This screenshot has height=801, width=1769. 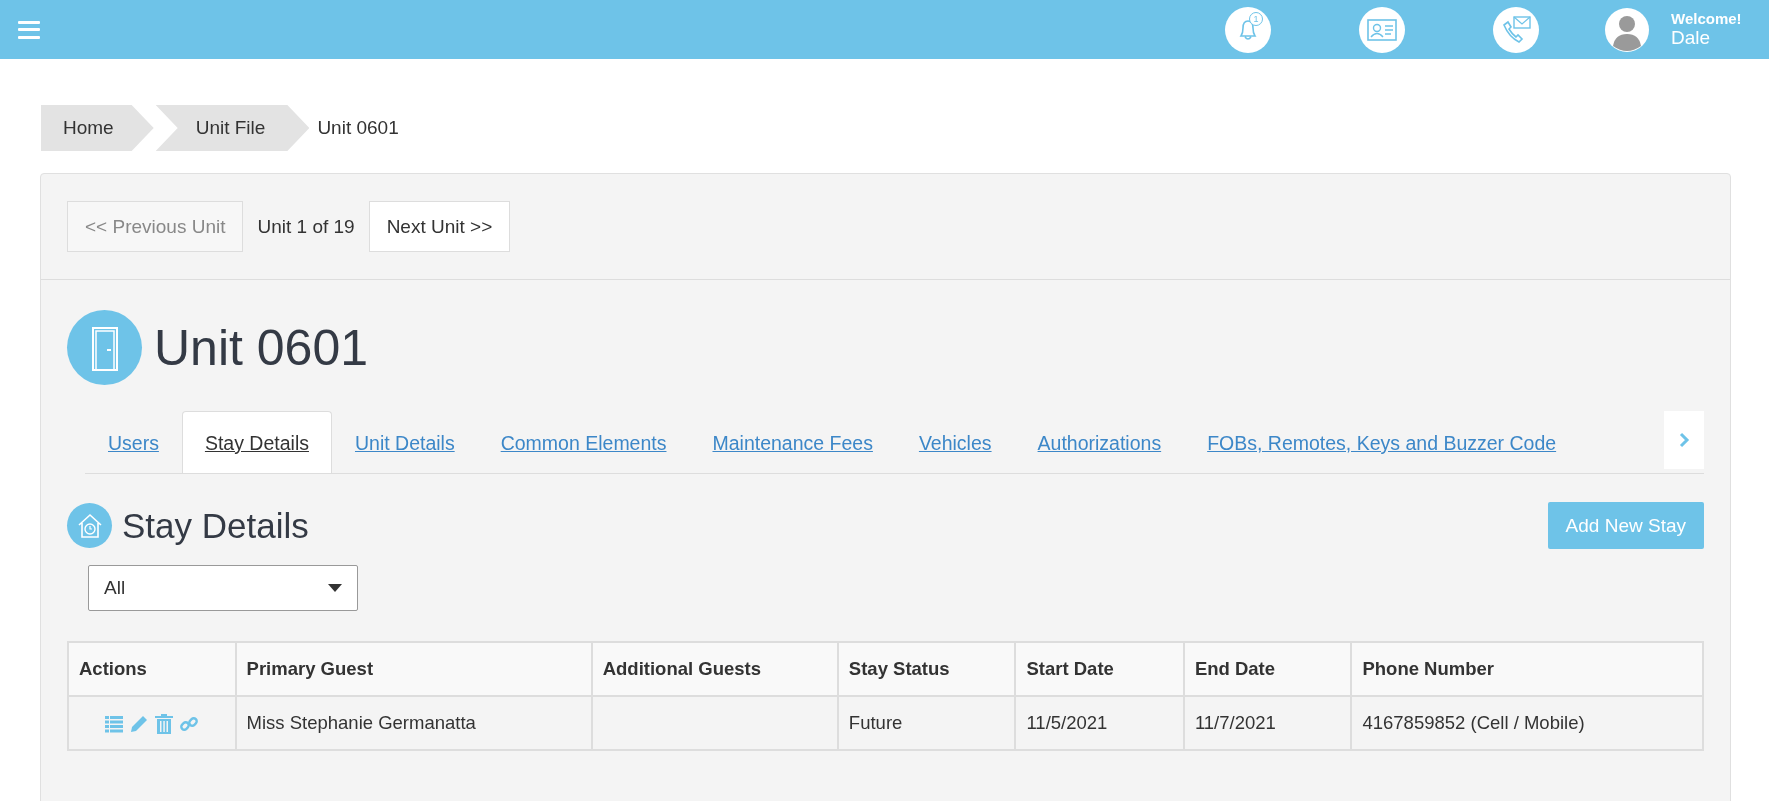 I want to click on table-cell: Future, so click(x=926, y=723).